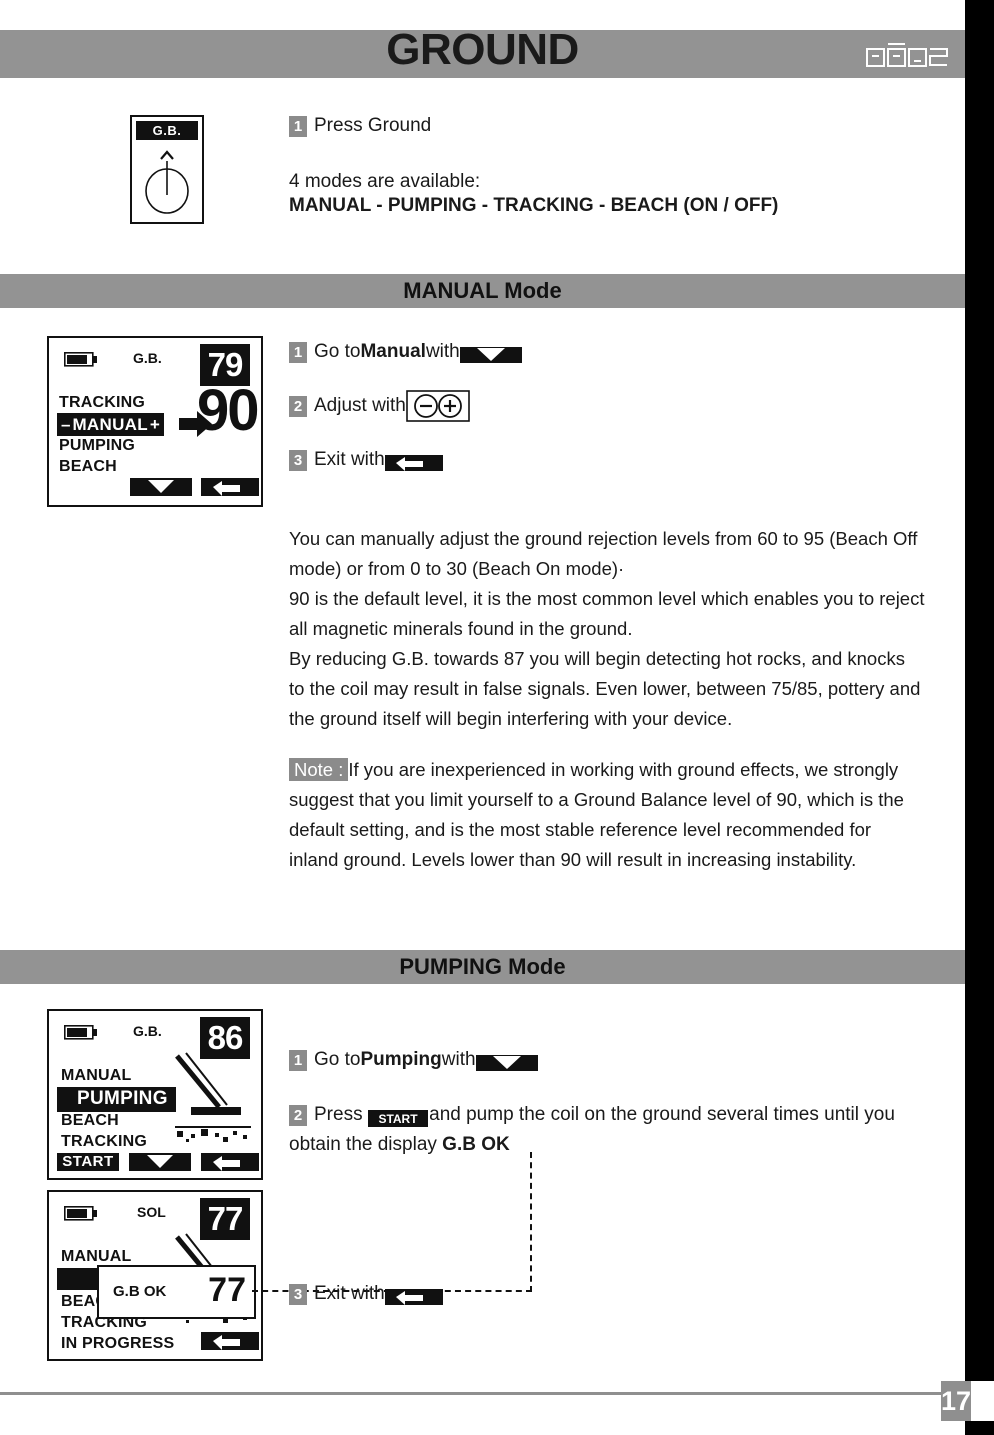  Describe the element at coordinates (341, 1114) in the screenshot. I see `pumping-step-2-pre: Press` at that location.